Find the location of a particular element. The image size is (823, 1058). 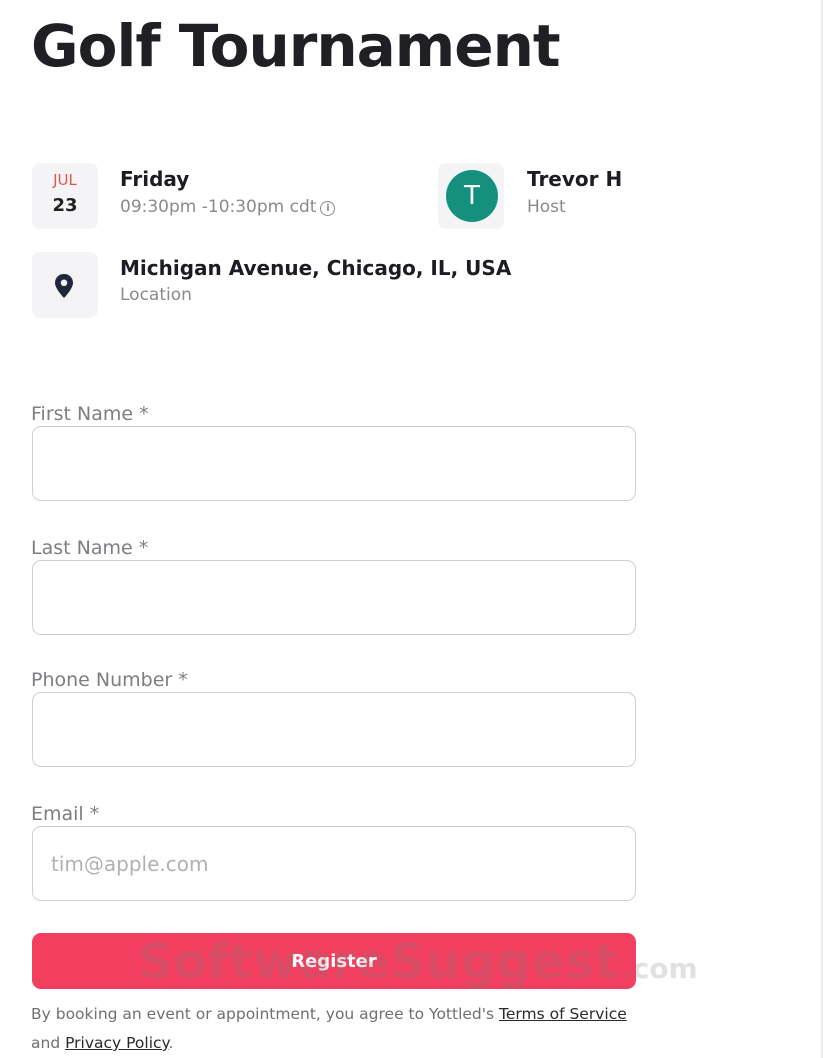

location-tile is located at coordinates (65, 285).